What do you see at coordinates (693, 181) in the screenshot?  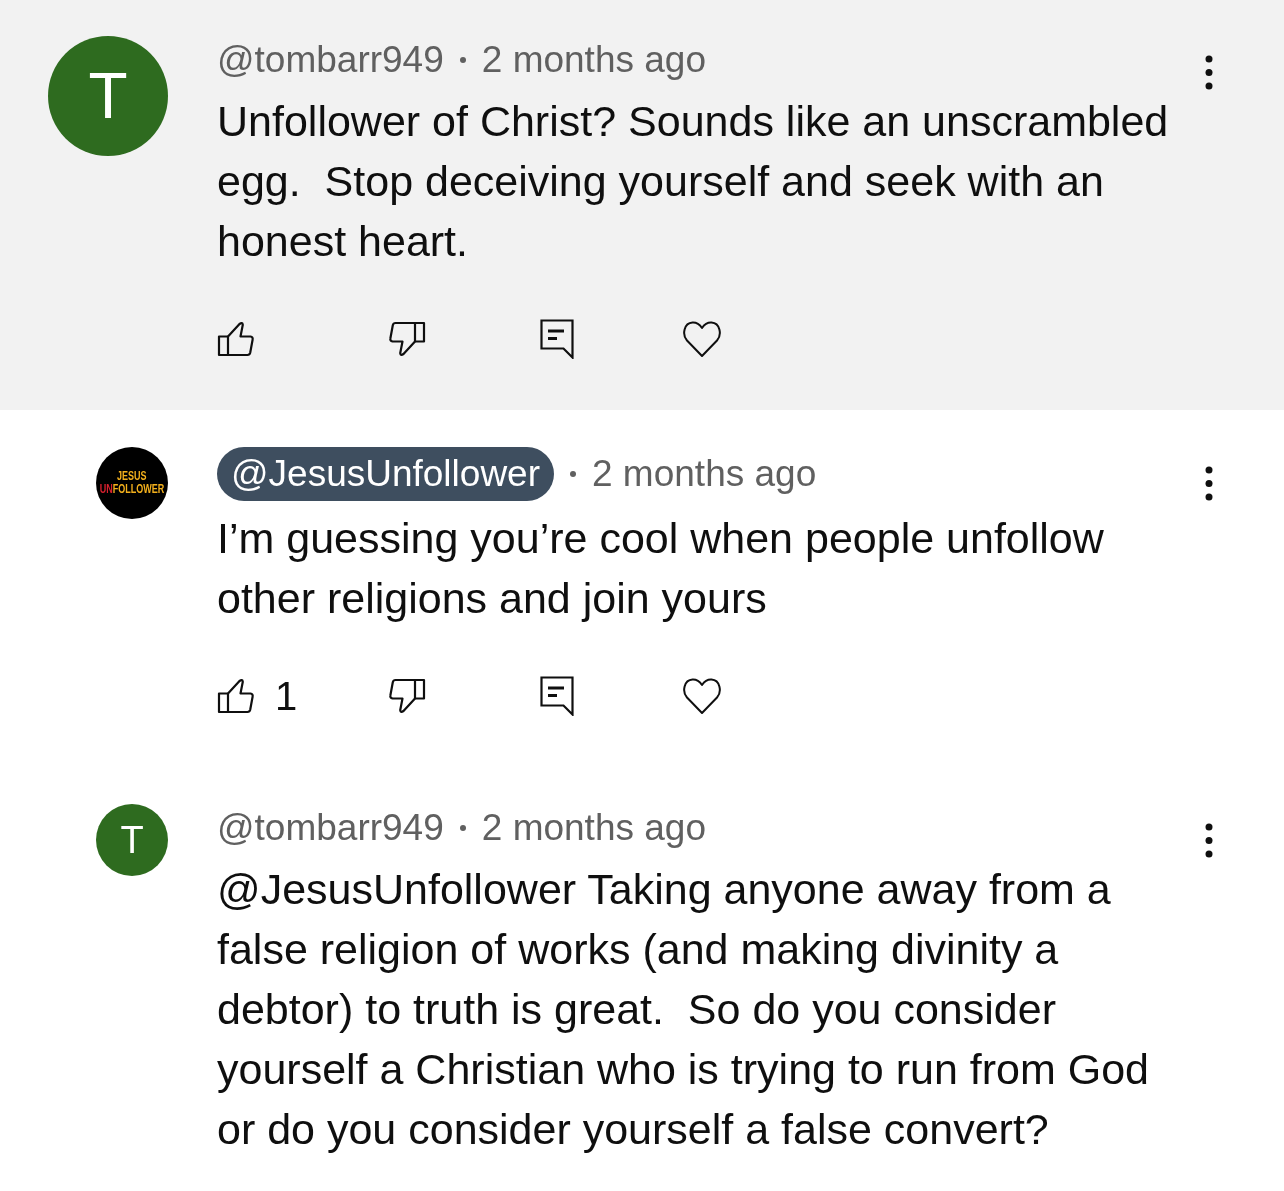 I see `comment-text: Unfollower of Christ? Sounds like an unscrambled egg. Stop deceiving yourself and seek with an honest heart.` at bounding box center [693, 181].